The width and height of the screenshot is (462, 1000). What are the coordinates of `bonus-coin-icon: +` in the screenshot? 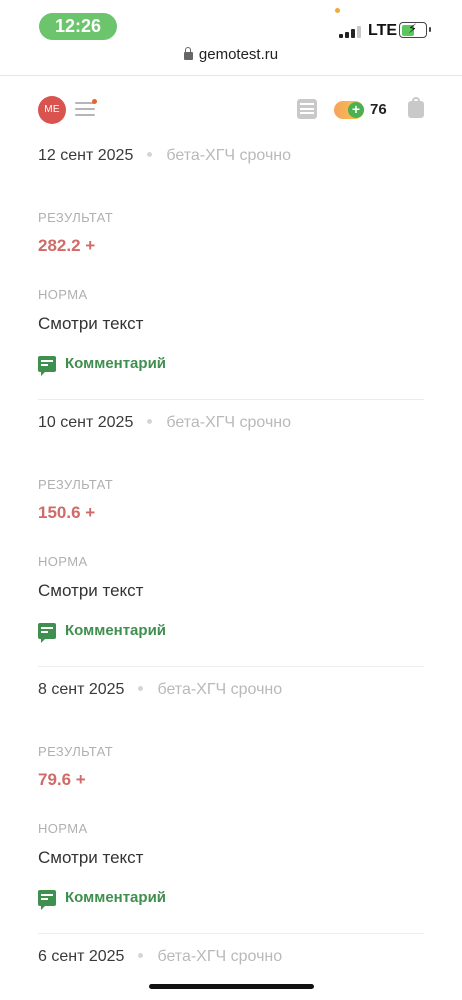 It's located at (349, 110).